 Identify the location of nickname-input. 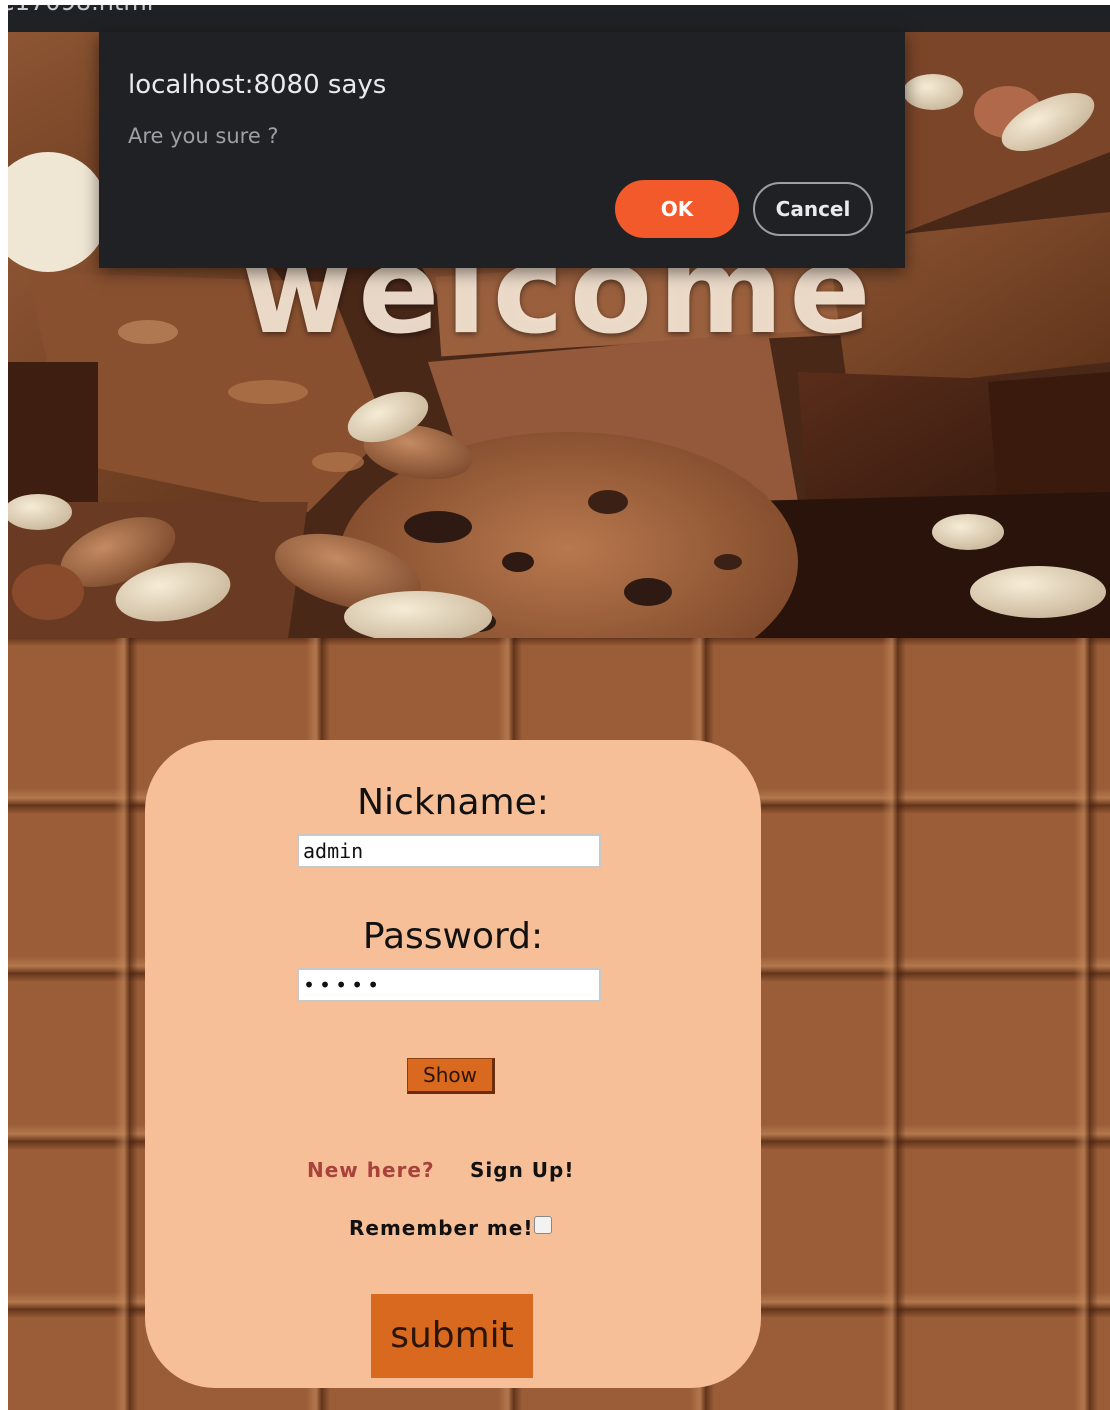
(449, 851).